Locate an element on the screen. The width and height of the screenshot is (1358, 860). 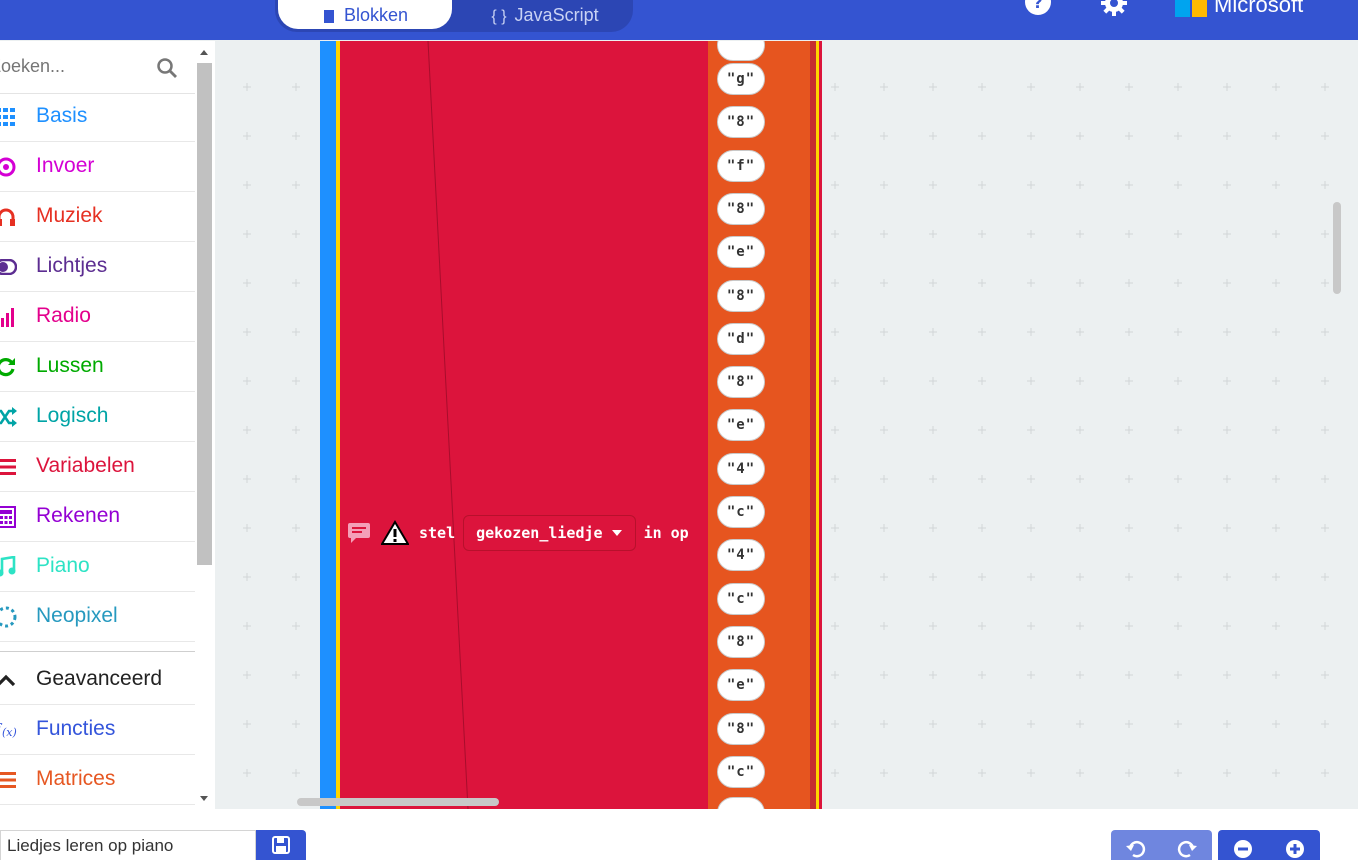
toolbox-category-neopixel: Neopixel is located at coordinates (97, 617).